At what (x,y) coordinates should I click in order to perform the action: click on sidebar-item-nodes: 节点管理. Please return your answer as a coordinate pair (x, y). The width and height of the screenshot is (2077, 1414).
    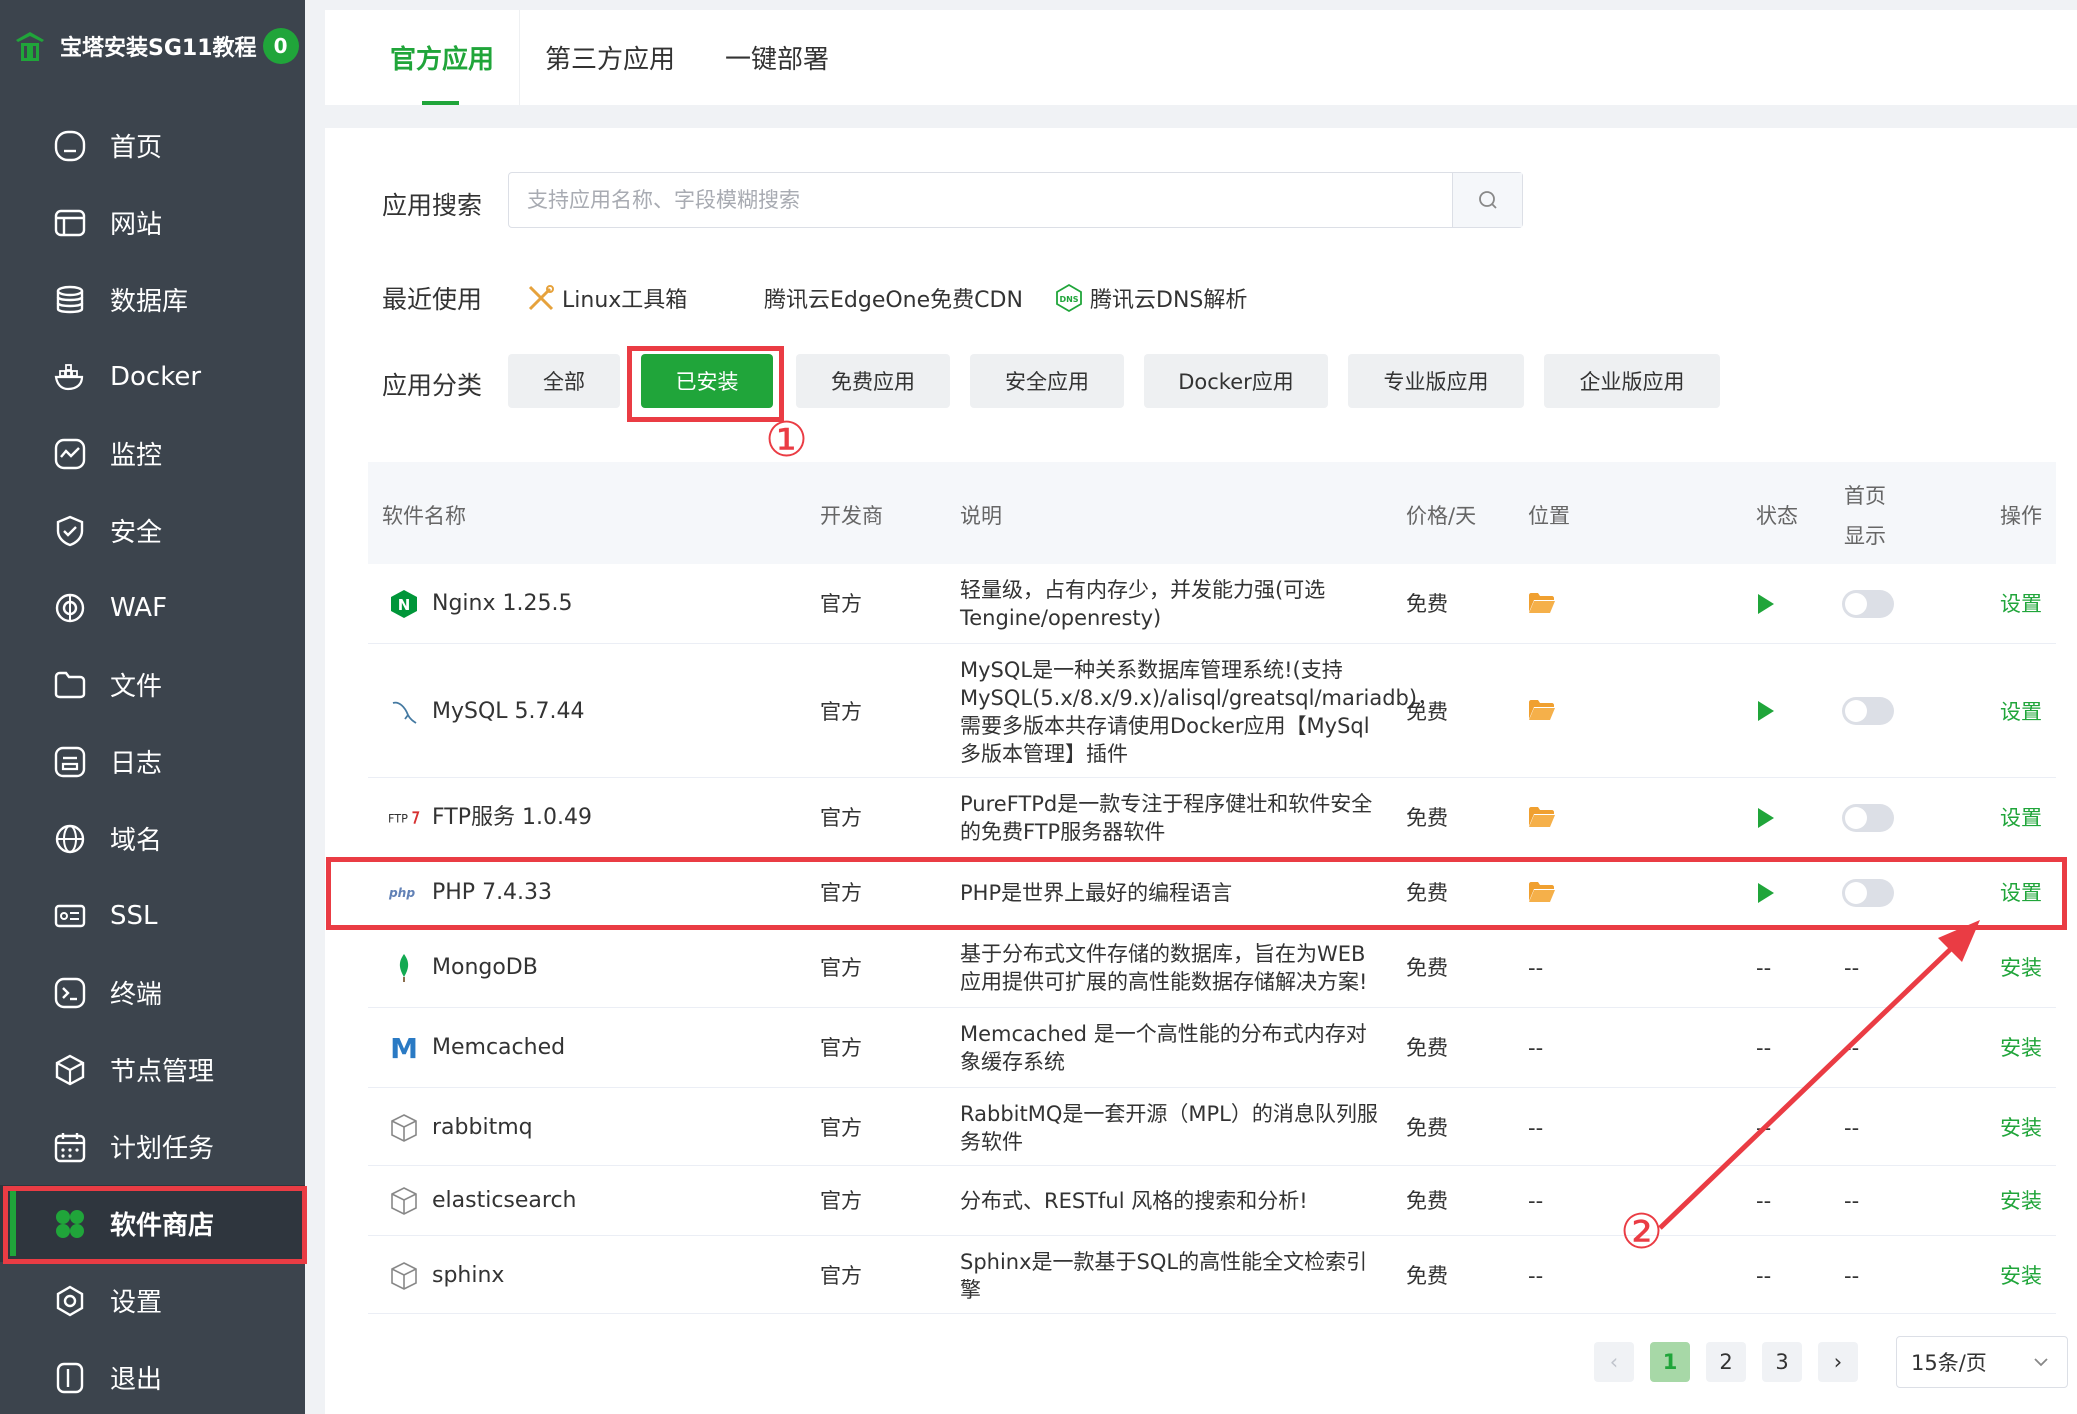
    Looking at the image, I should click on (152, 1069).